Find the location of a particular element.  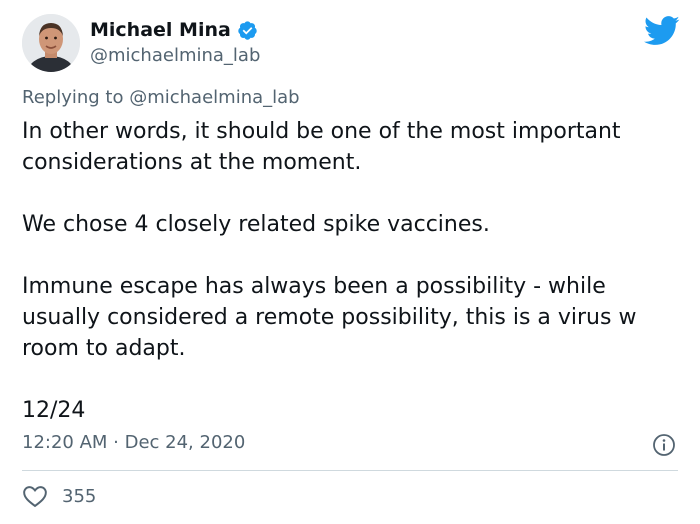

like-row: 355 is located at coordinates (59, 496).